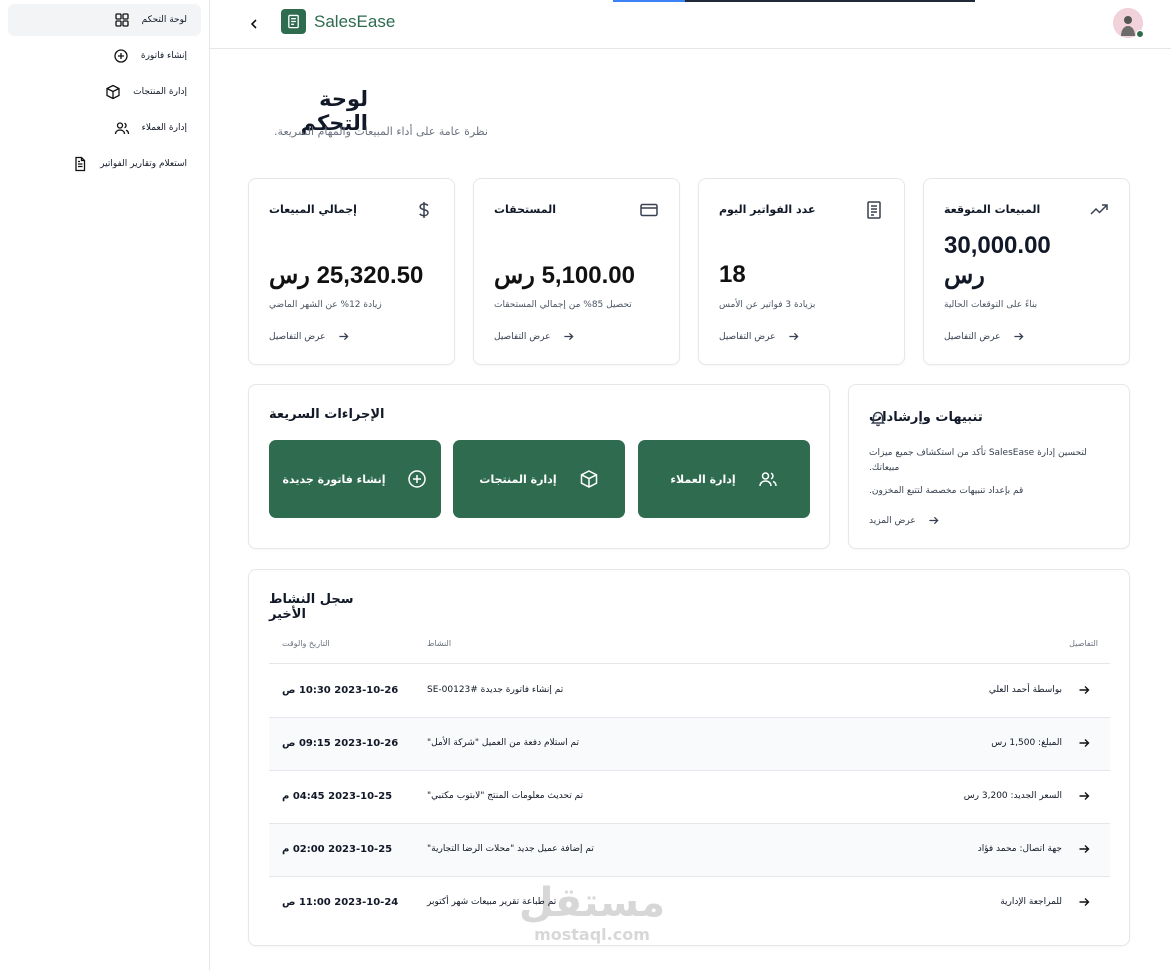 The height and width of the screenshot is (970, 1171). Describe the element at coordinates (1012, 796) in the screenshot. I see `row-details: السعر الجديد: 3,200 رس` at that location.